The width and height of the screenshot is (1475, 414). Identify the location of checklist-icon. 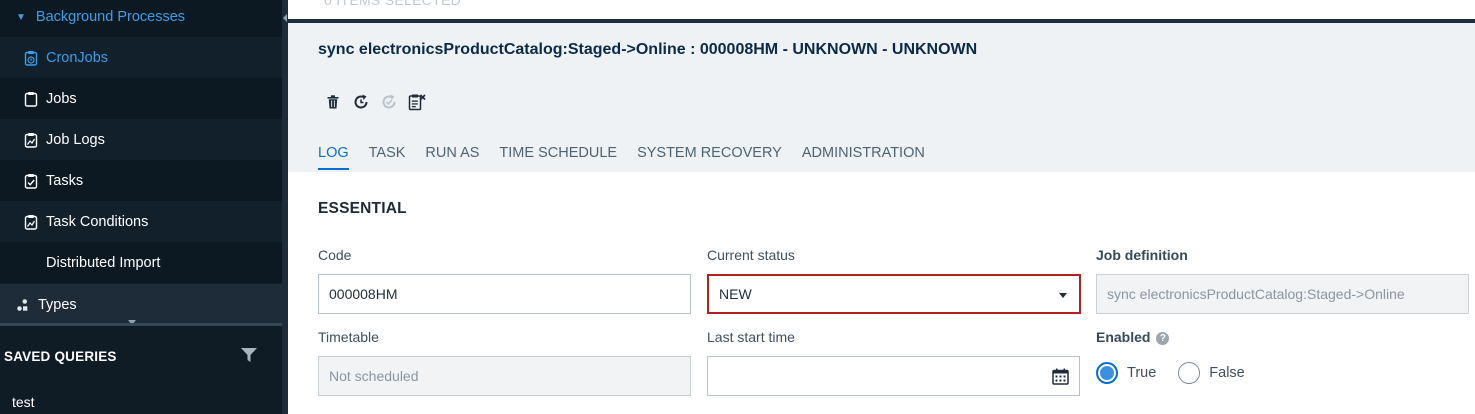
(31, 181).